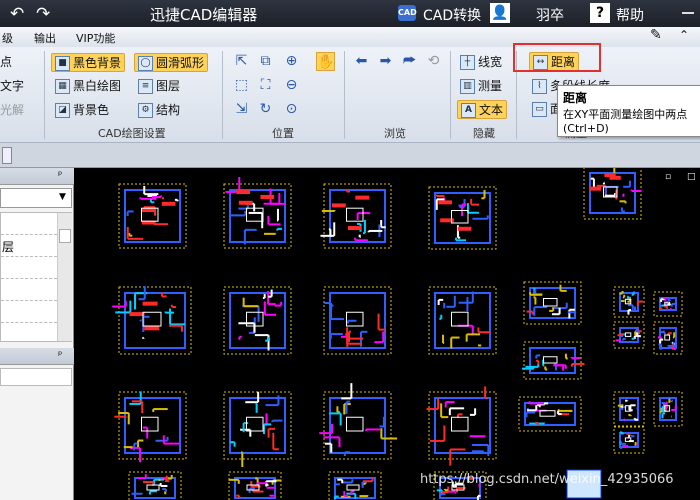  I want to click on bw-drawing-button: ▦ 黑白绘图, so click(88, 86).